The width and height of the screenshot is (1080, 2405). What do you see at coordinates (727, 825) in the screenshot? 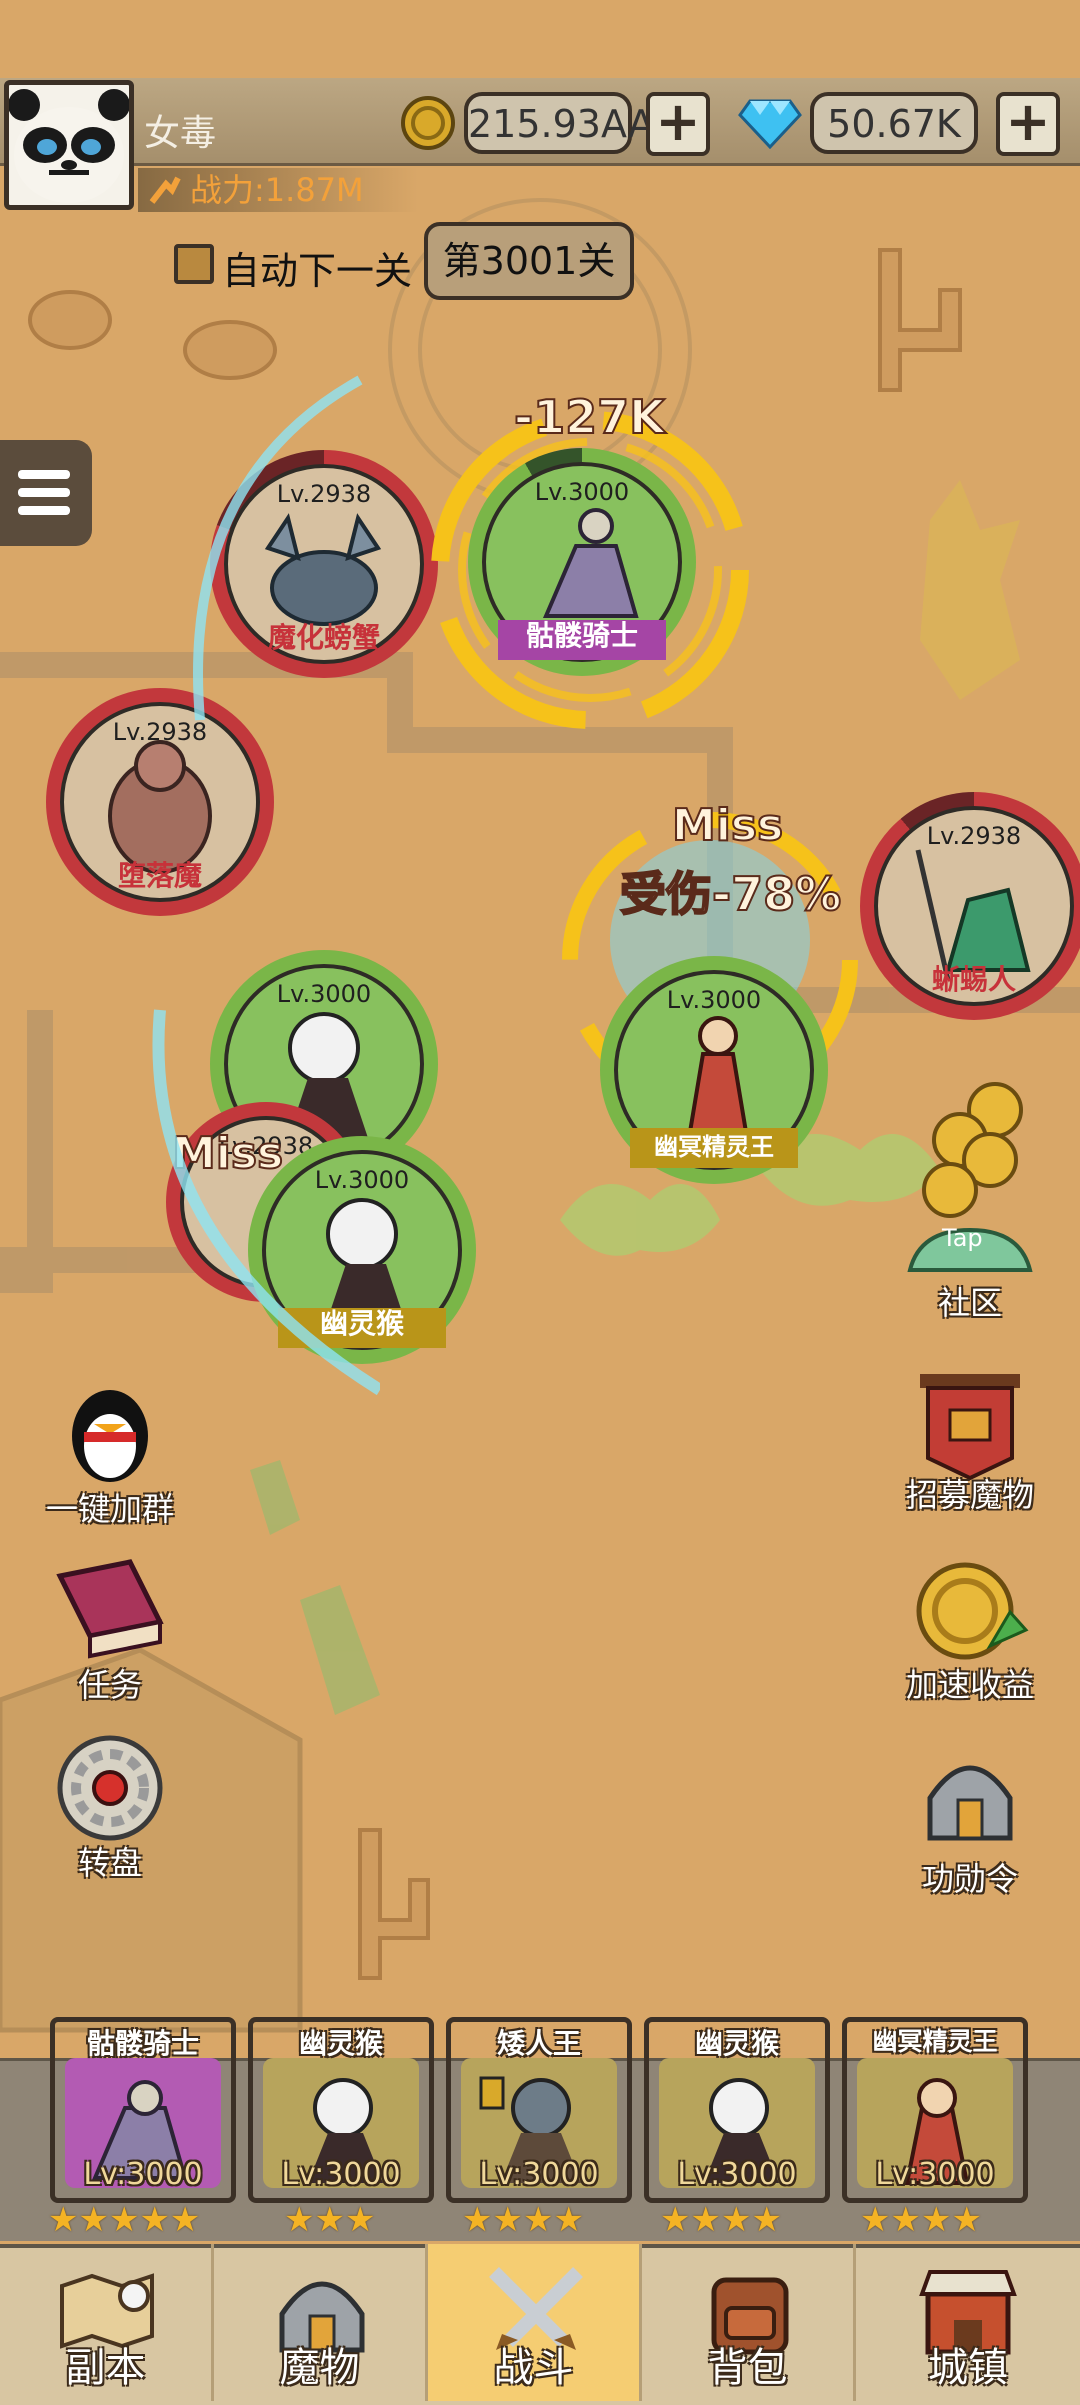
I see `miss-popup: Miss` at bounding box center [727, 825].